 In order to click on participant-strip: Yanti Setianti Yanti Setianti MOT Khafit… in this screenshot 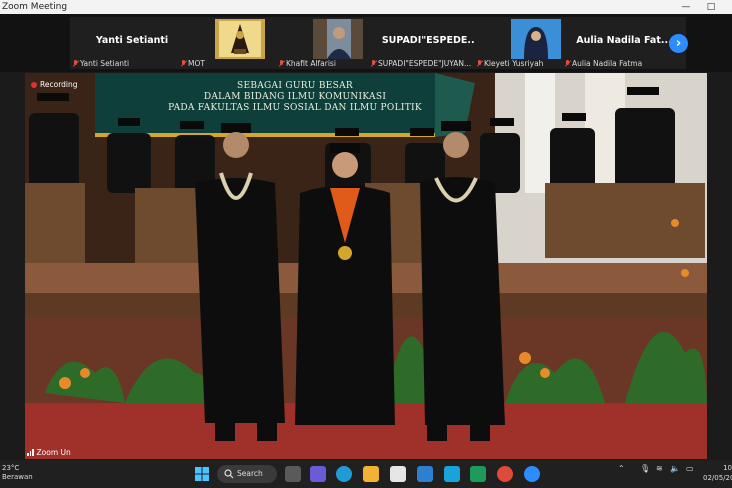, I will do `click(366, 43)`.